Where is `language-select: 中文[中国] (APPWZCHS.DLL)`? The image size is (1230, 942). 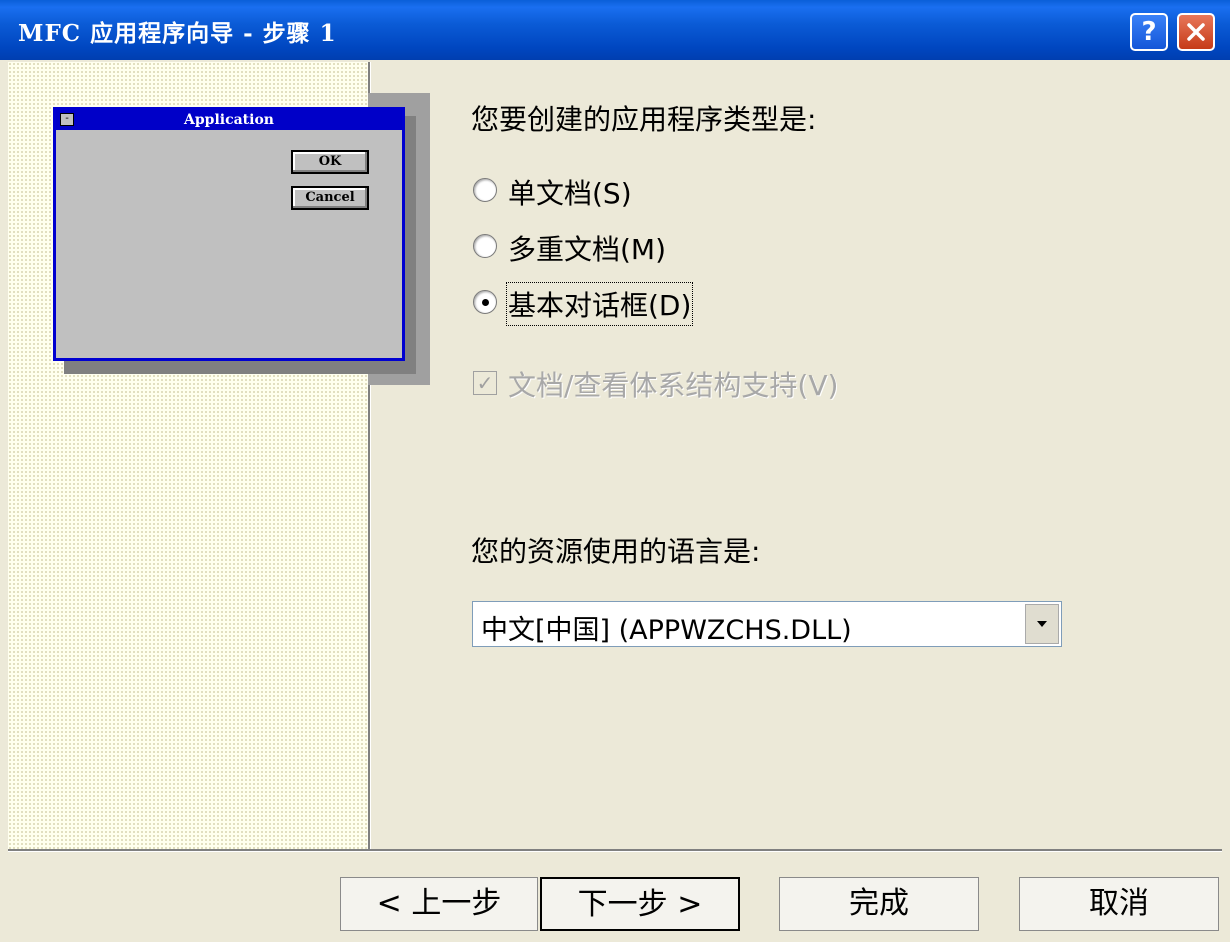
language-select: 中文[中国] (APPWZCHS.DLL) is located at coordinates (767, 624).